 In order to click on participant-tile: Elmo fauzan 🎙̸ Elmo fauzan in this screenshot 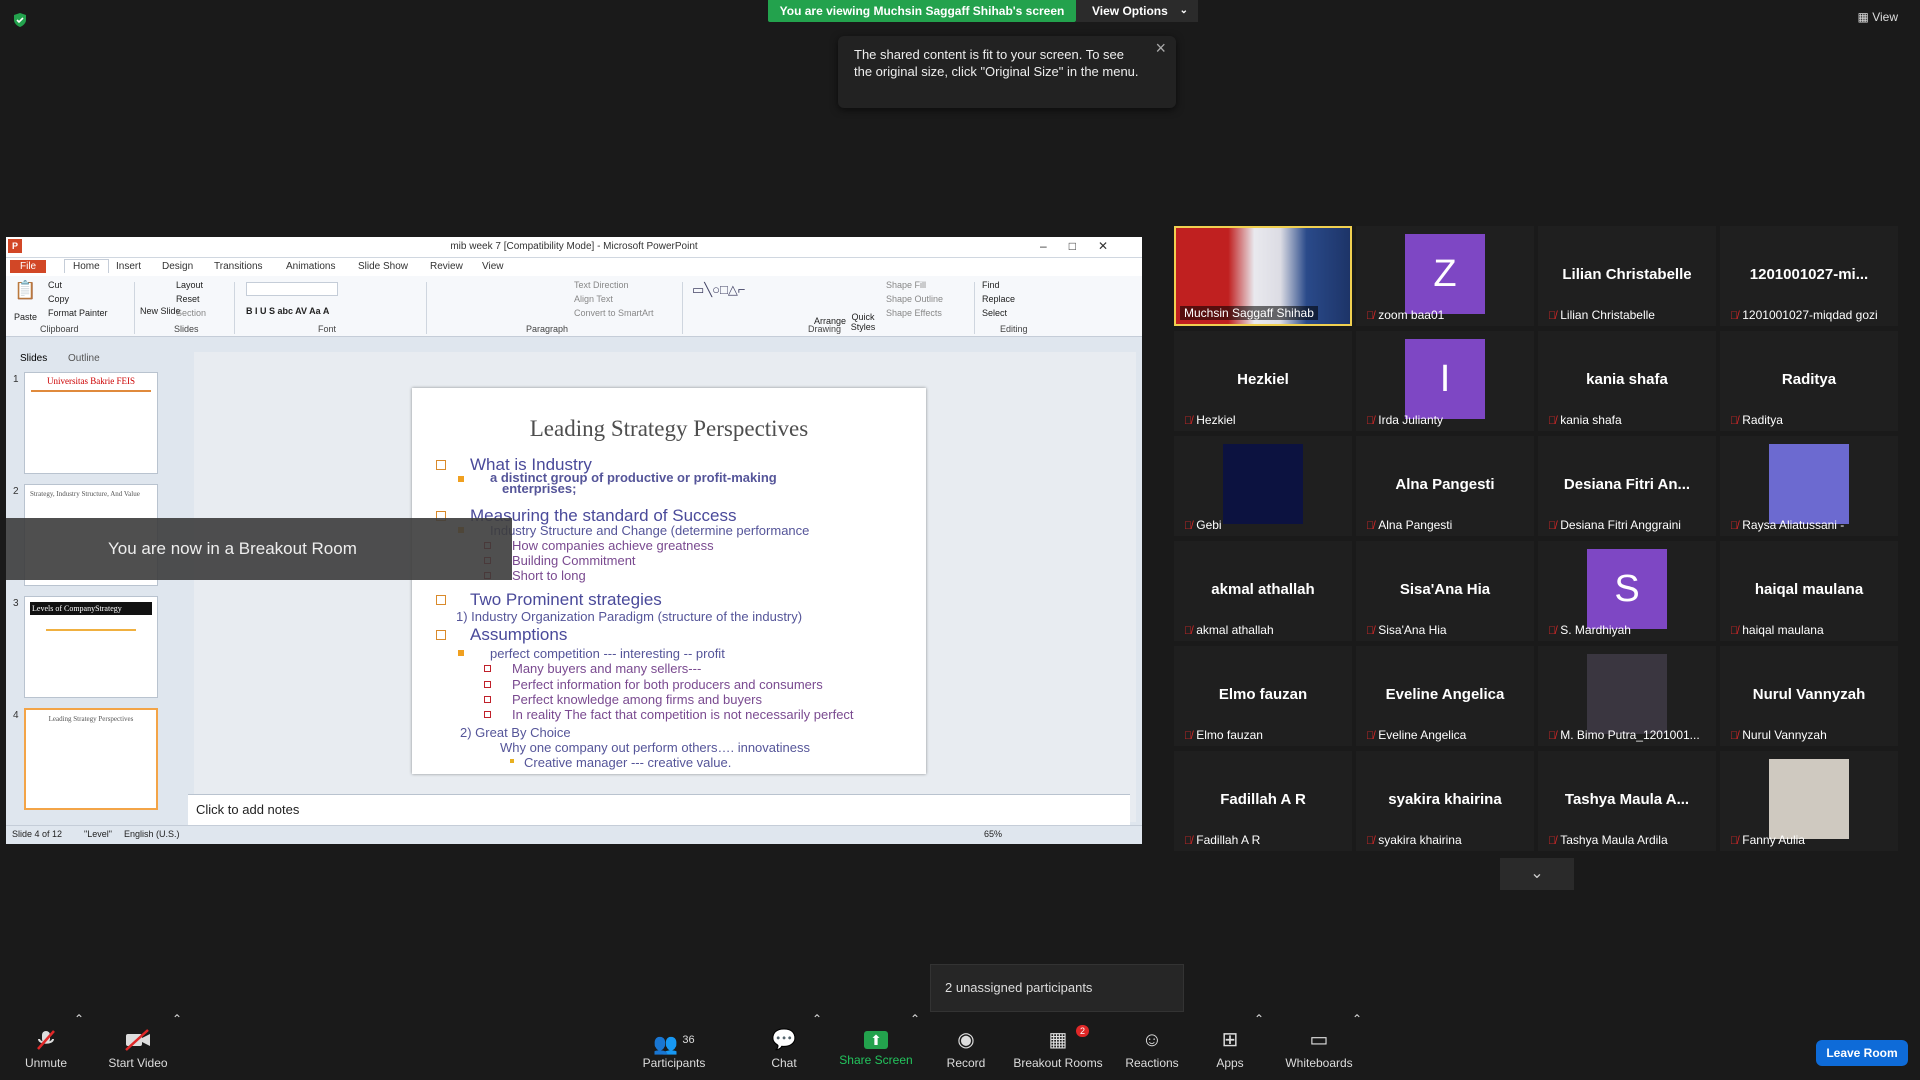, I will do `click(1263, 696)`.